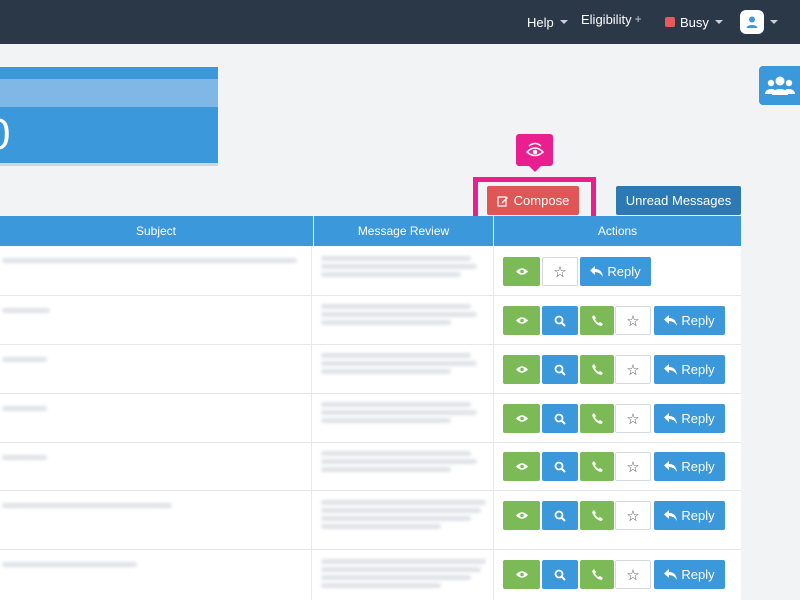 This screenshot has height=600, width=800. What do you see at coordinates (109, 93) in the screenshot?
I see `stat-card-header` at bounding box center [109, 93].